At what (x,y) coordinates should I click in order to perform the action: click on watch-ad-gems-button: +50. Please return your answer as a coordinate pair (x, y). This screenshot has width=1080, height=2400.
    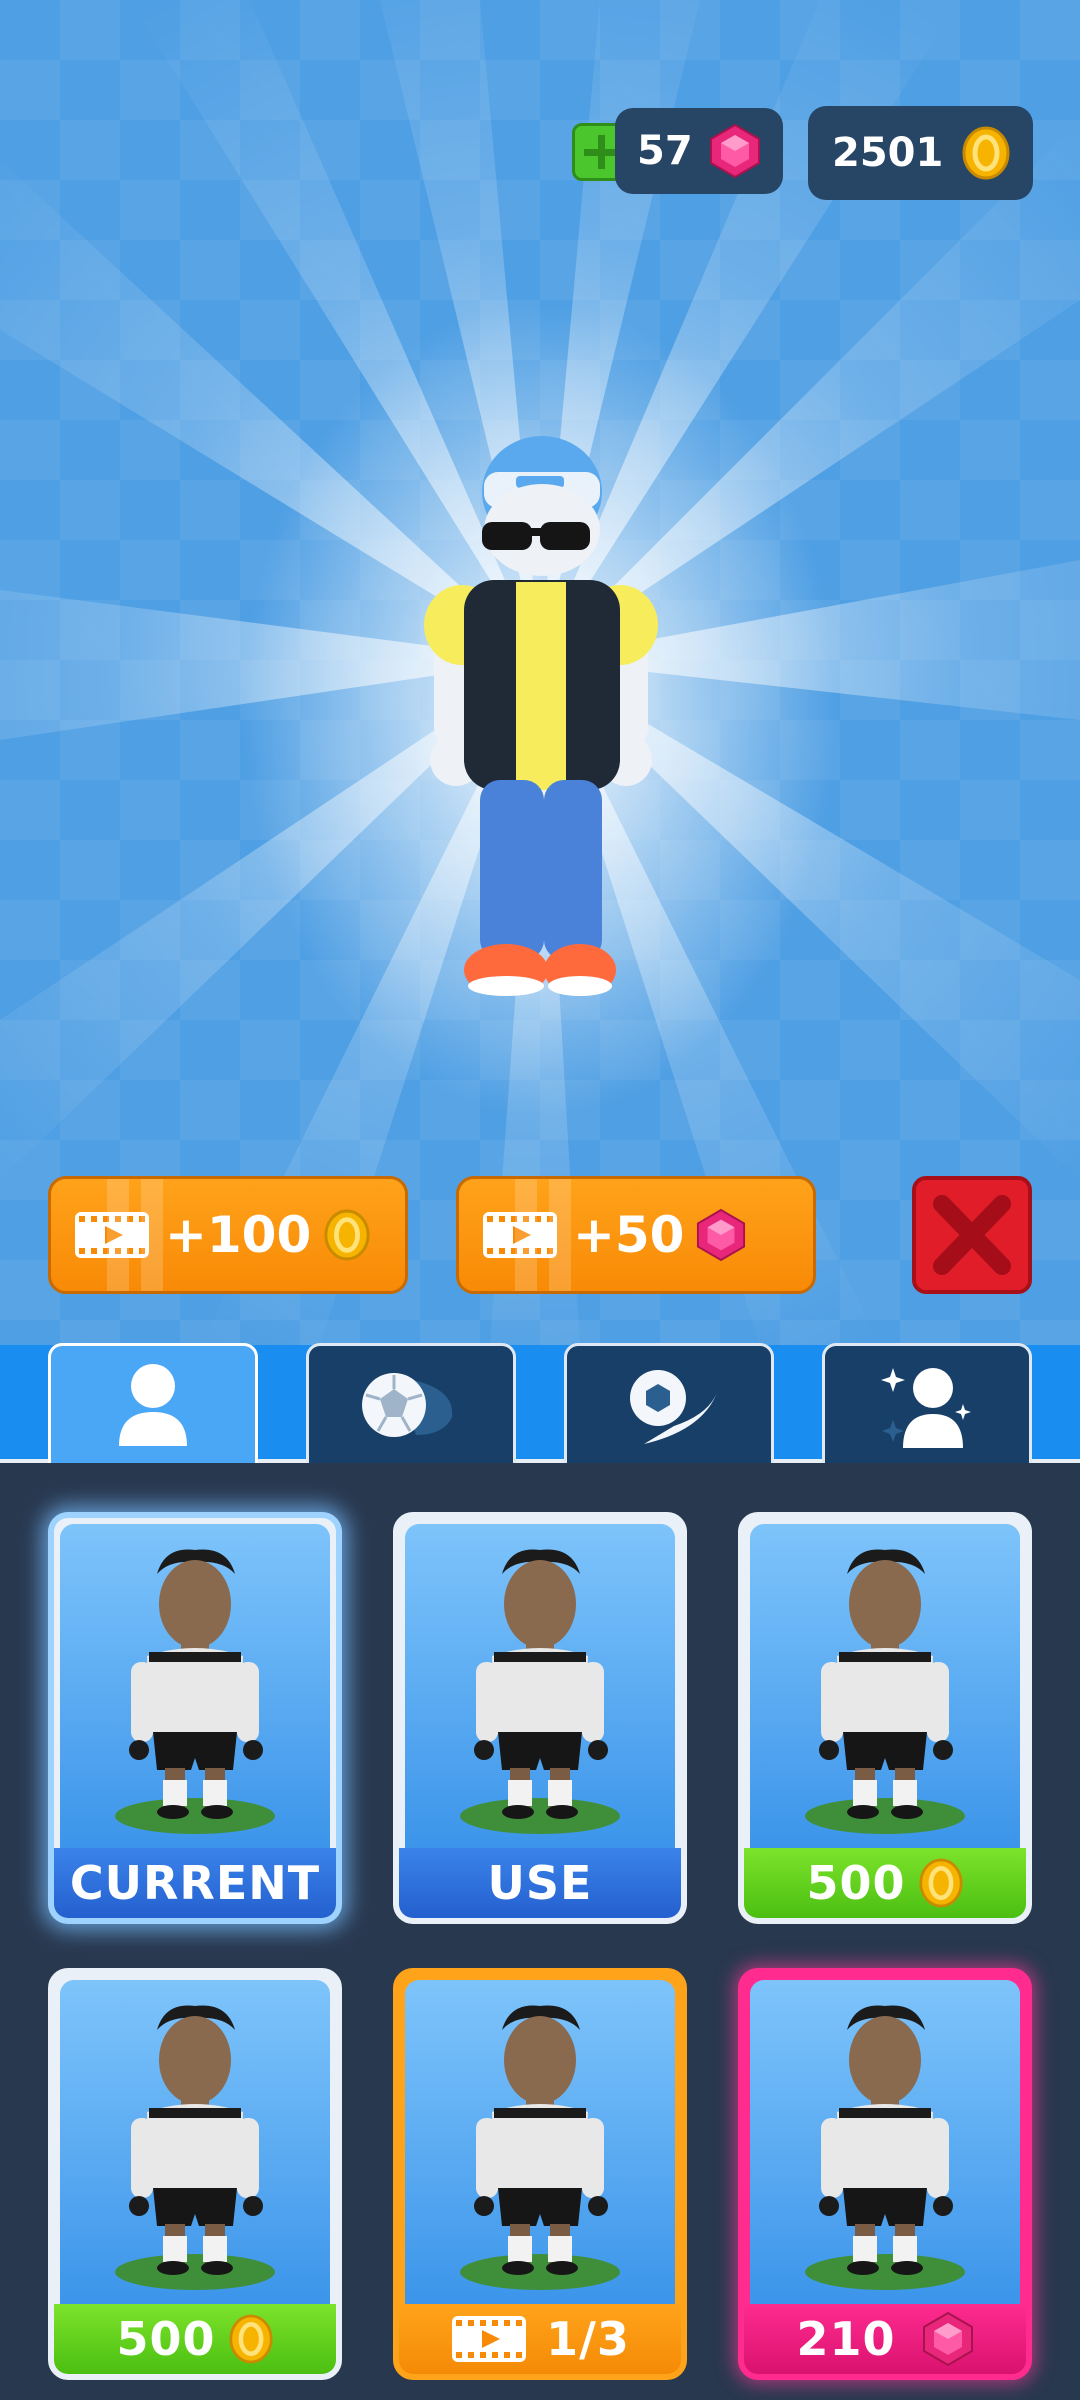
    Looking at the image, I should click on (636, 1235).